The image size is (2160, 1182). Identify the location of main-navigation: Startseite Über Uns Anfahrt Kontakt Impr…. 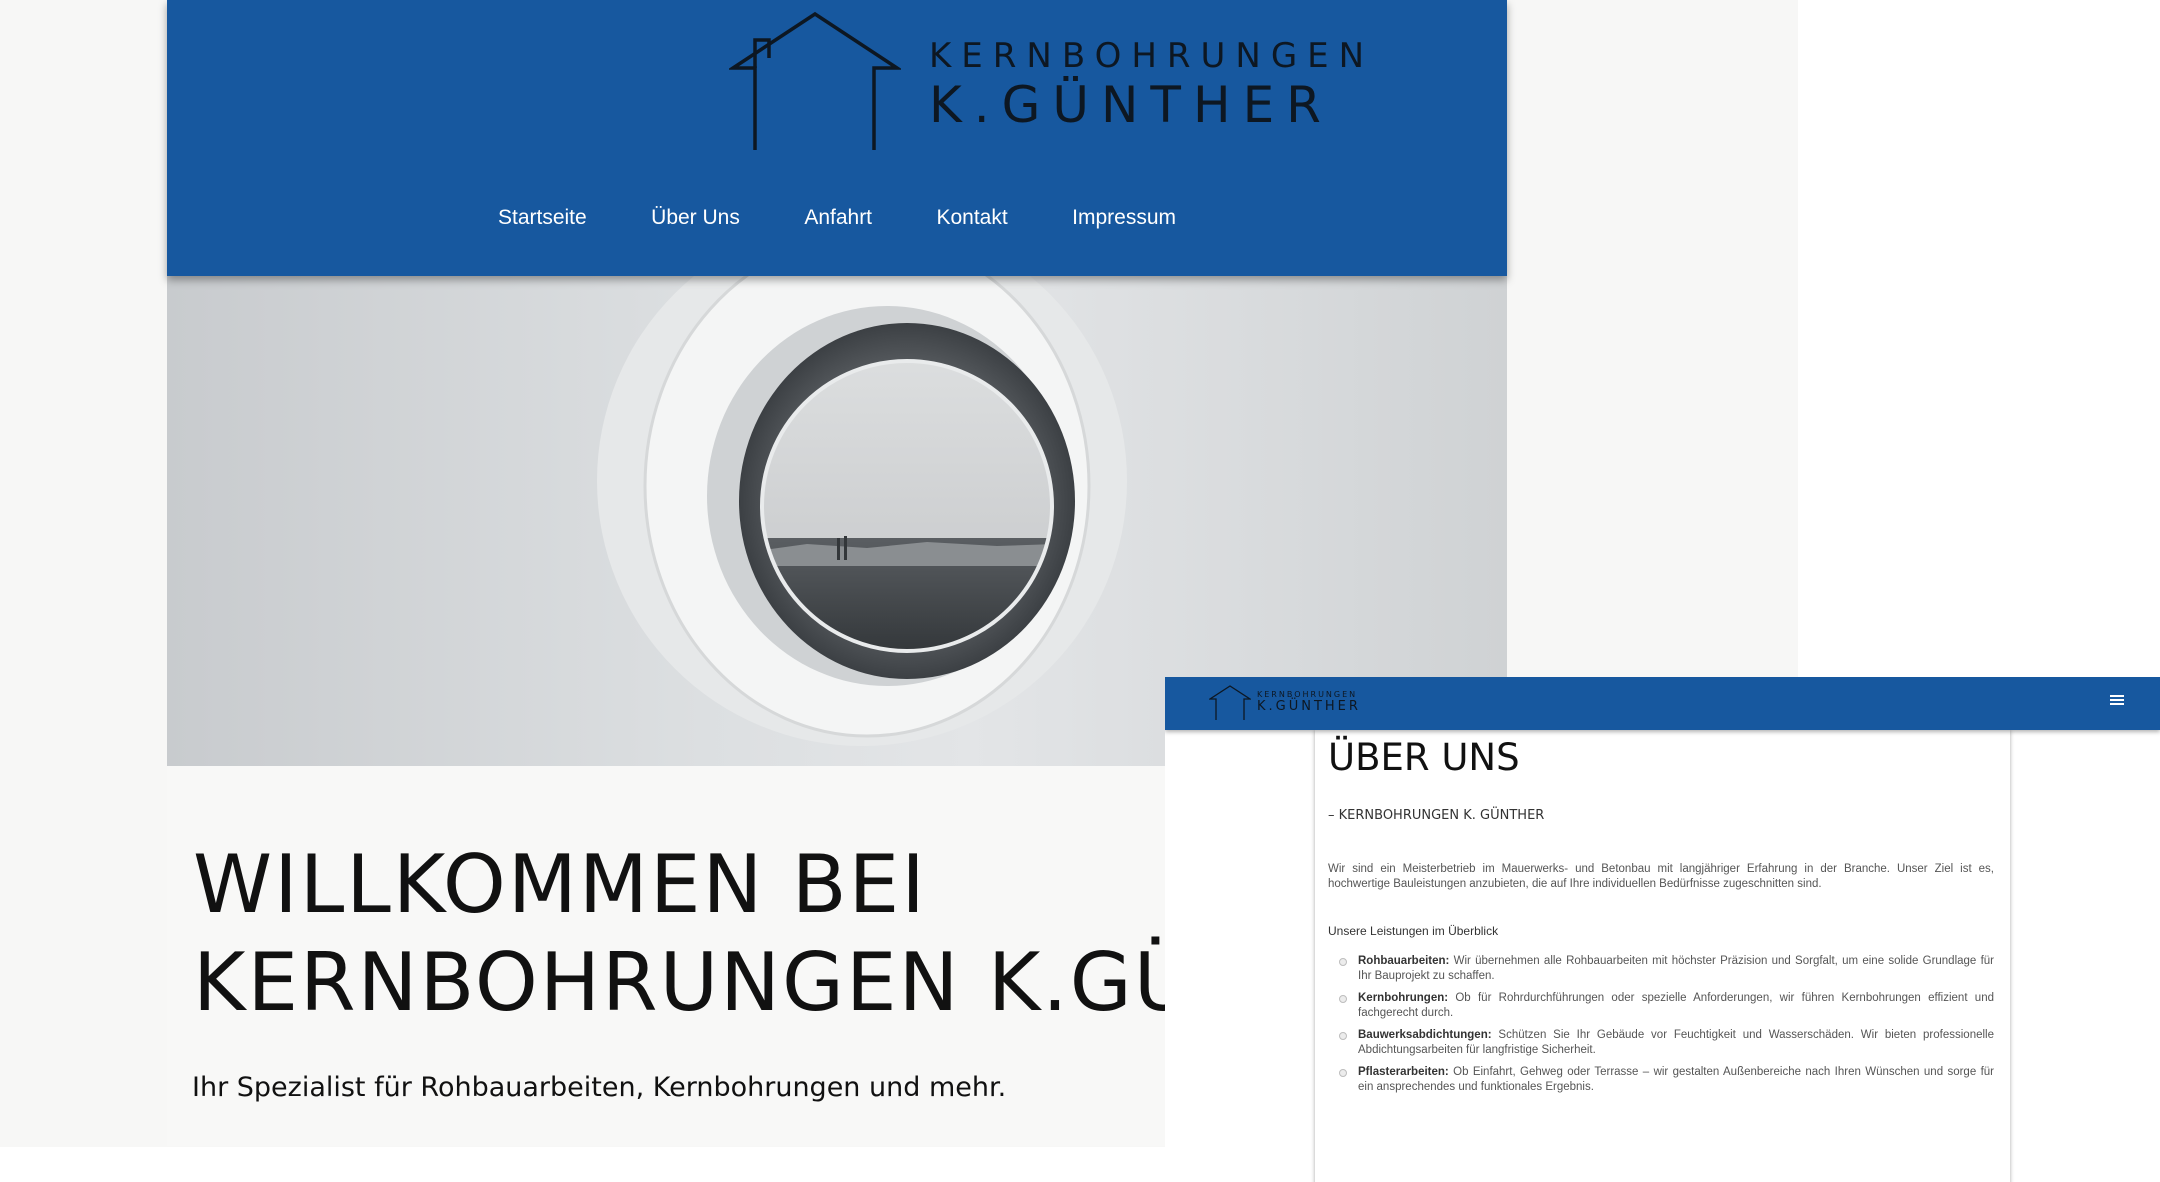
(837, 224).